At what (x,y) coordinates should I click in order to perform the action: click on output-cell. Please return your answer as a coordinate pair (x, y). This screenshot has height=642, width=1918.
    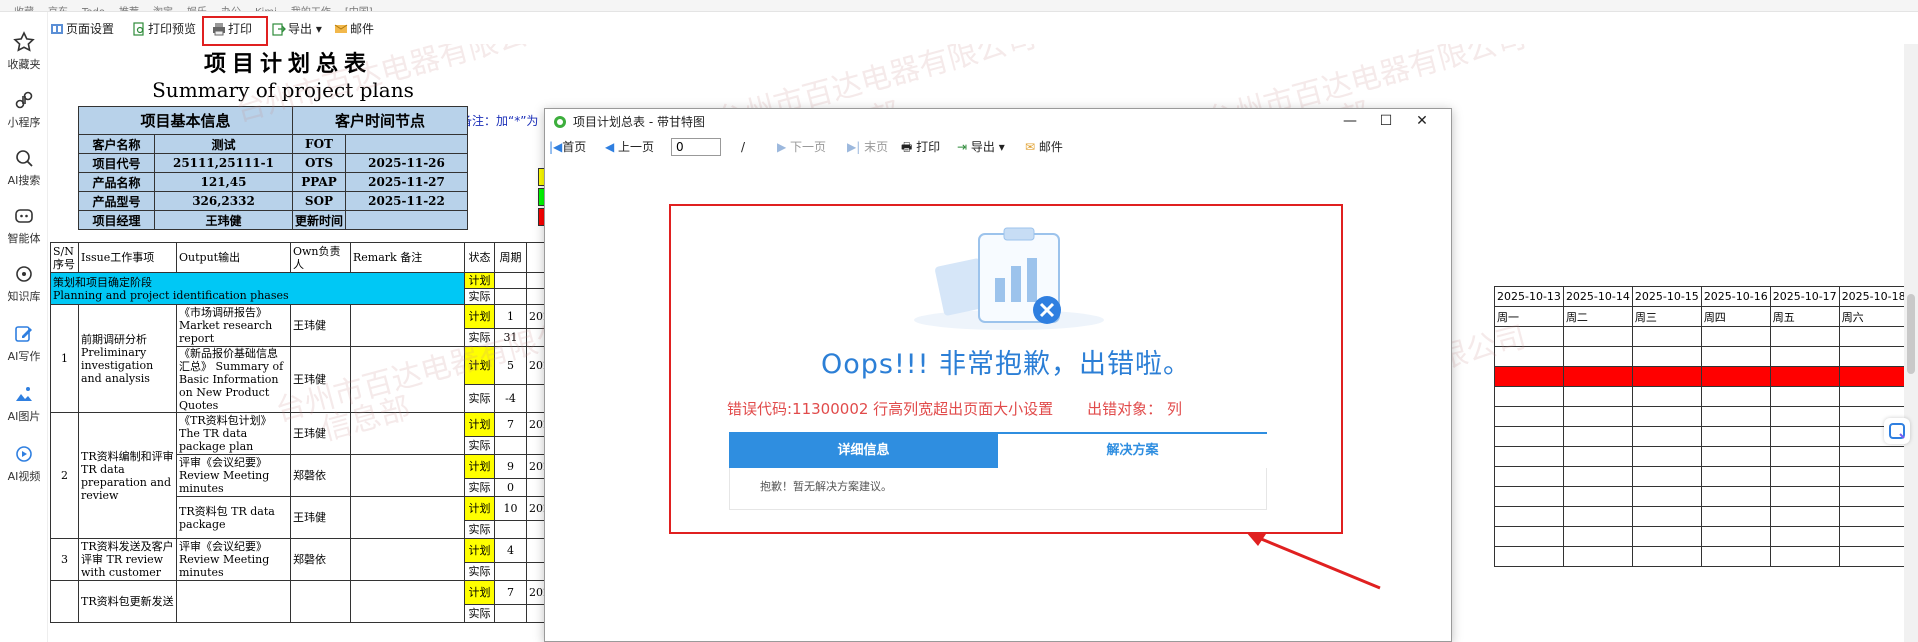
    Looking at the image, I should click on (233, 601).